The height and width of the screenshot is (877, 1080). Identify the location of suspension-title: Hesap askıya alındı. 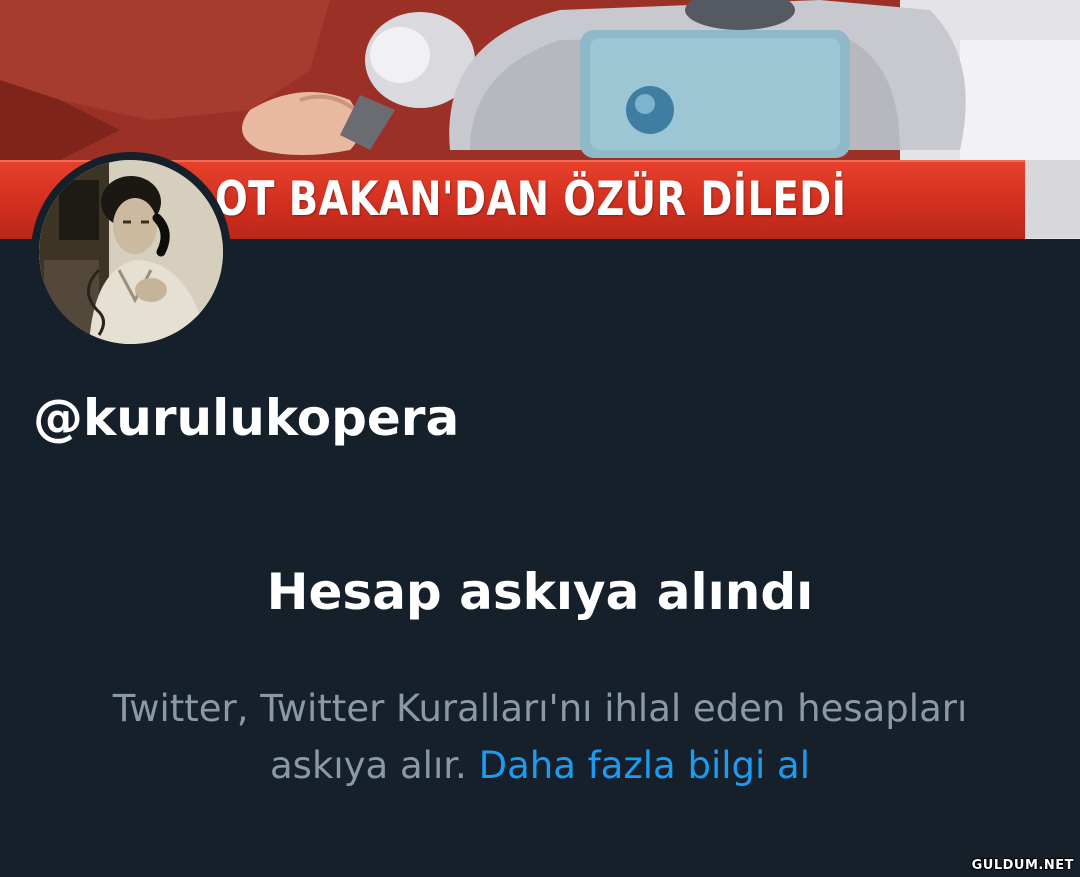
(540, 592).